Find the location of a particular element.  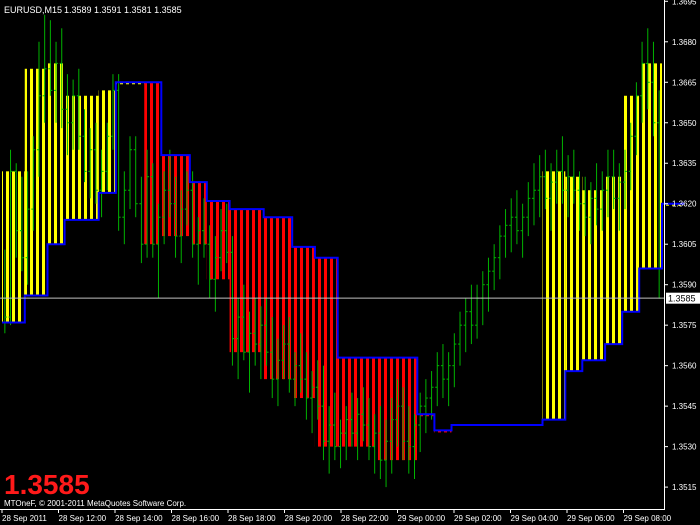

y-tick-label: 1.3665 is located at coordinates (684, 82).